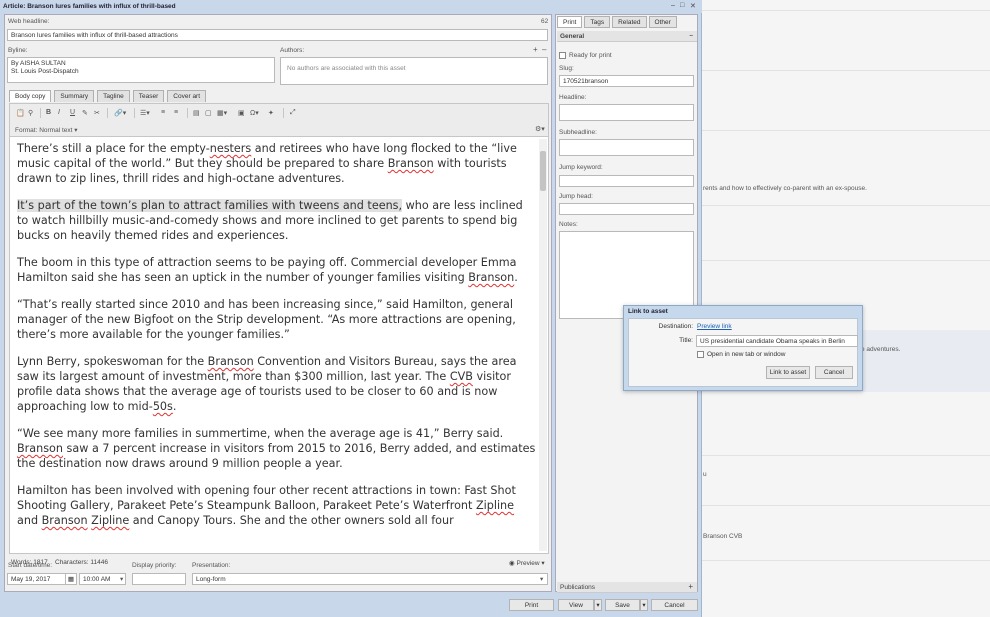  I want to click on settings-gear-icon: ⚙▾, so click(540, 129).